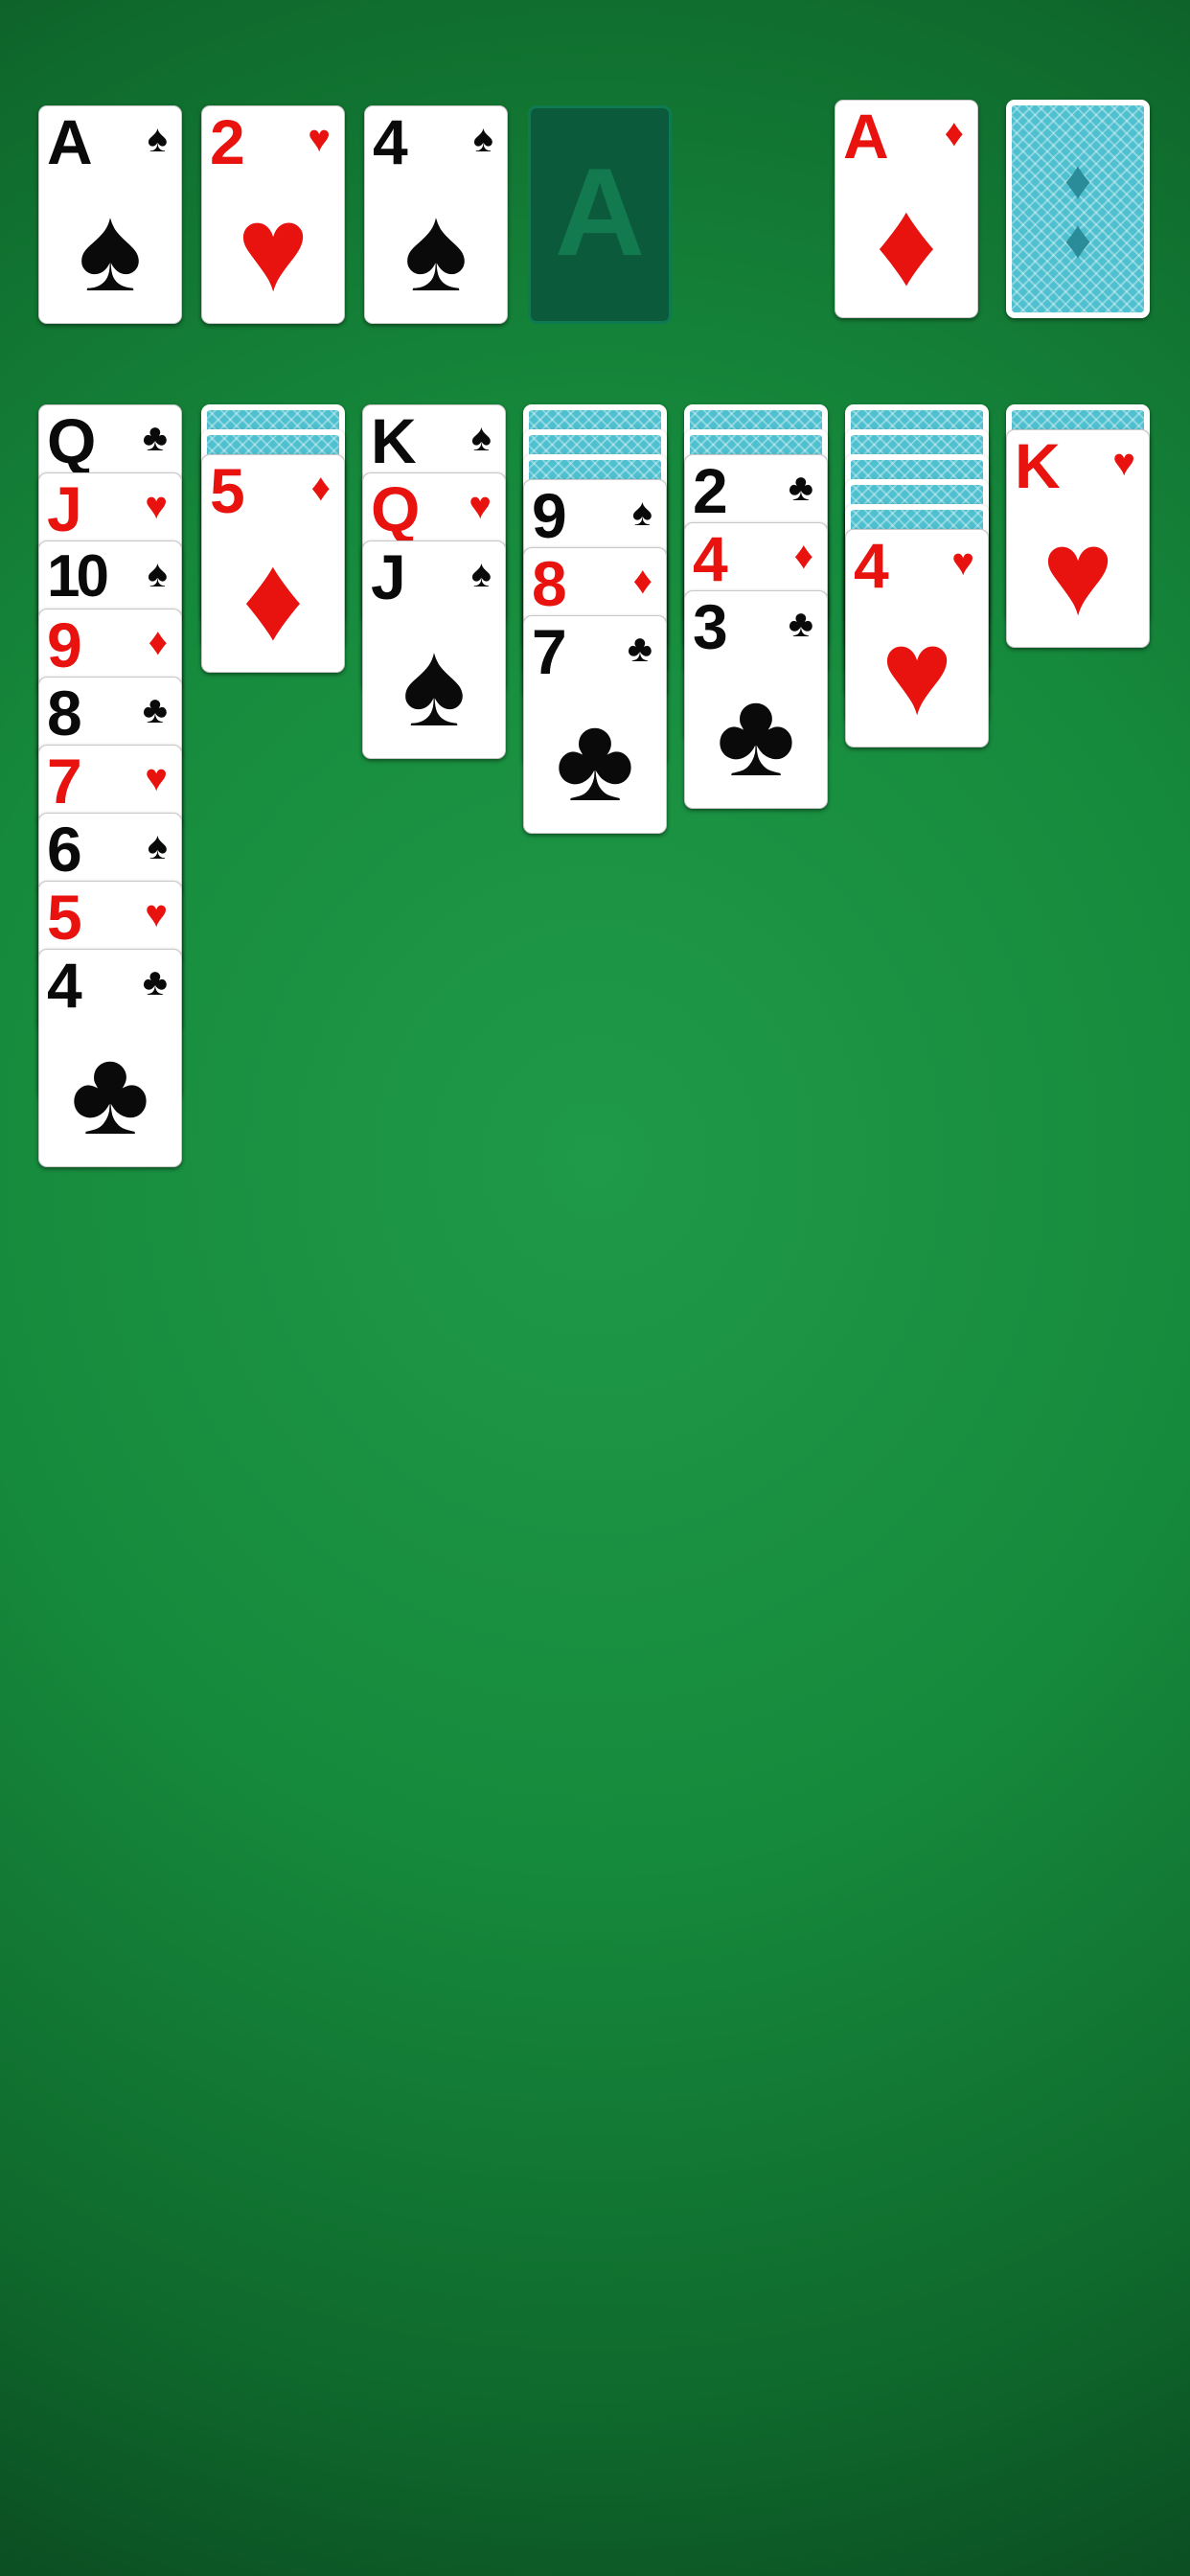  I want to click on tableau-card: 7 ♣ ♣, so click(595, 724).